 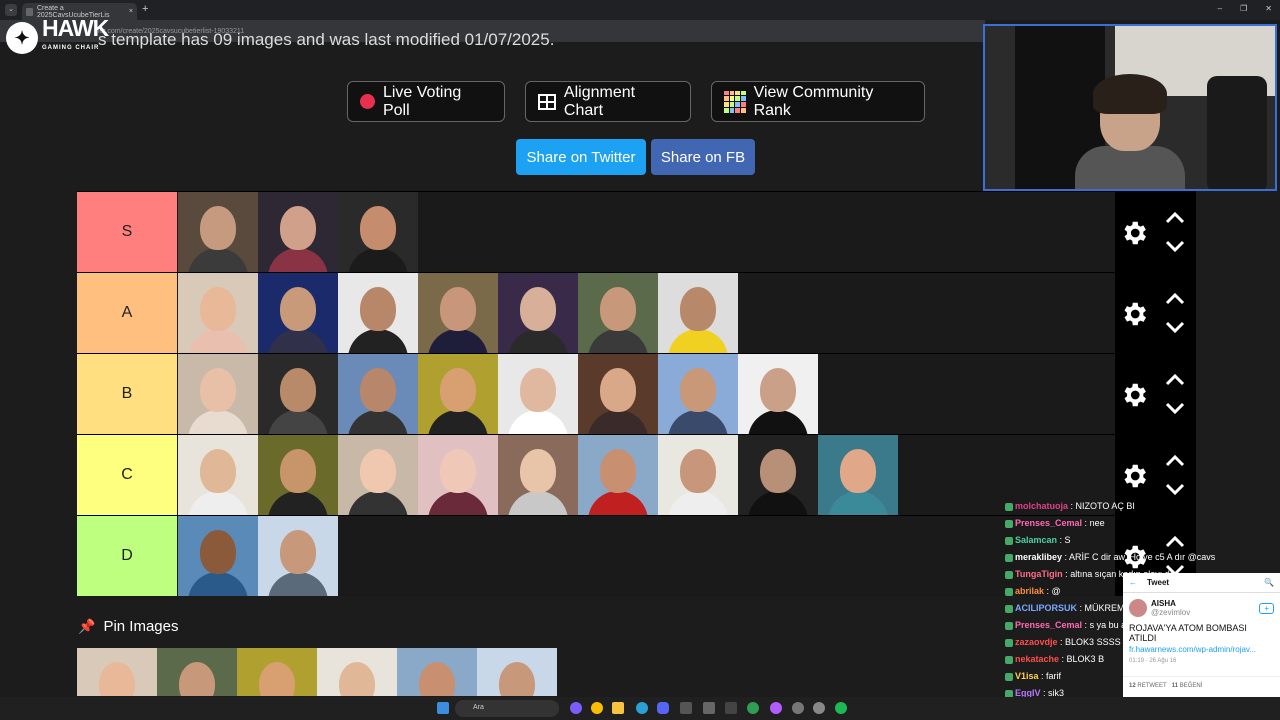 I want to click on tier-label: B, so click(x=127, y=394).